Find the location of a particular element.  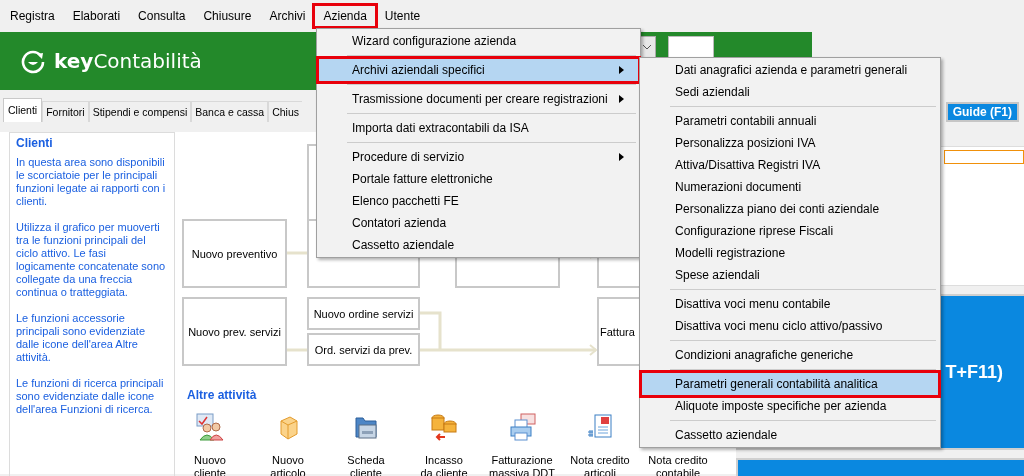

info-paragraph: Le funzioni di ricerca principali sono evidenziate dalle icone dell'area Funzioni di ricerca. is located at coordinates (90, 396).